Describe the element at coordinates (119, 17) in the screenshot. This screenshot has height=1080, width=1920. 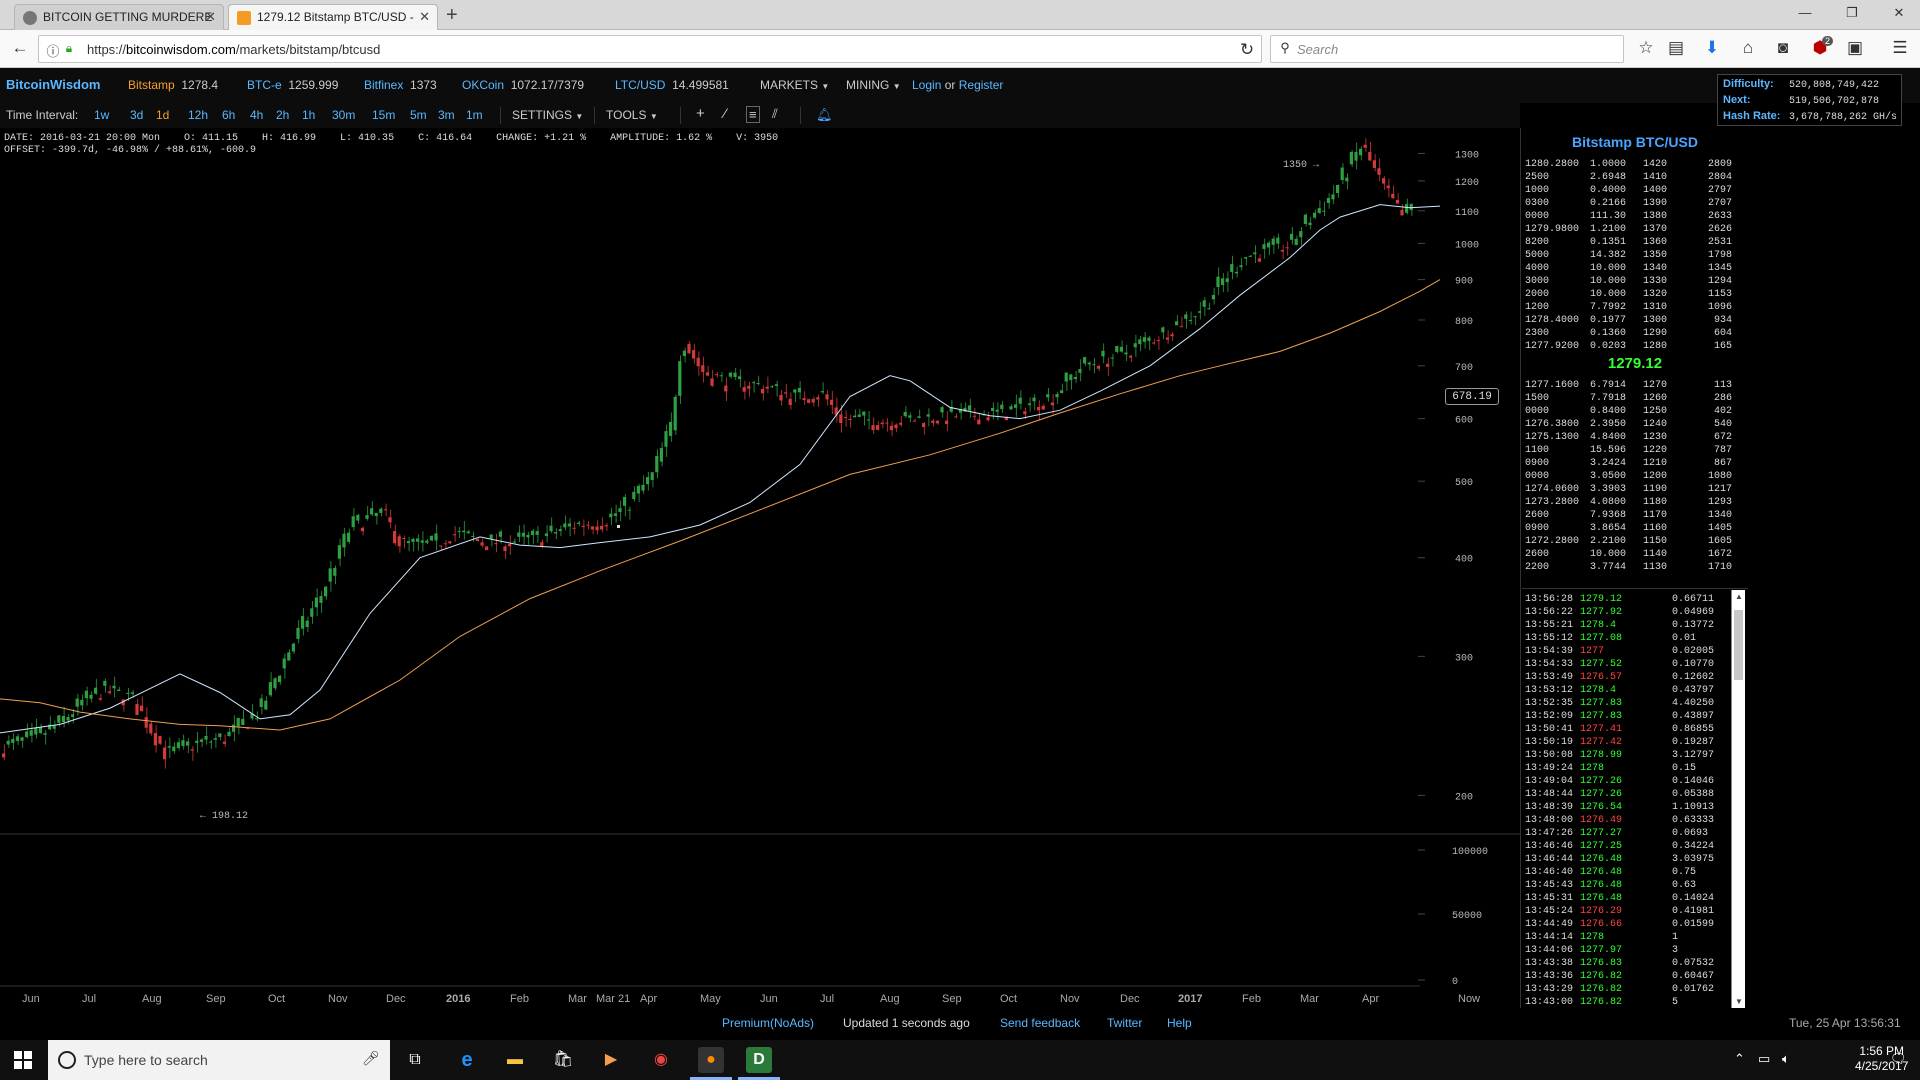
I see `browser-tab-1: BITCOIN GETTING MURDERE ✕` at that location.